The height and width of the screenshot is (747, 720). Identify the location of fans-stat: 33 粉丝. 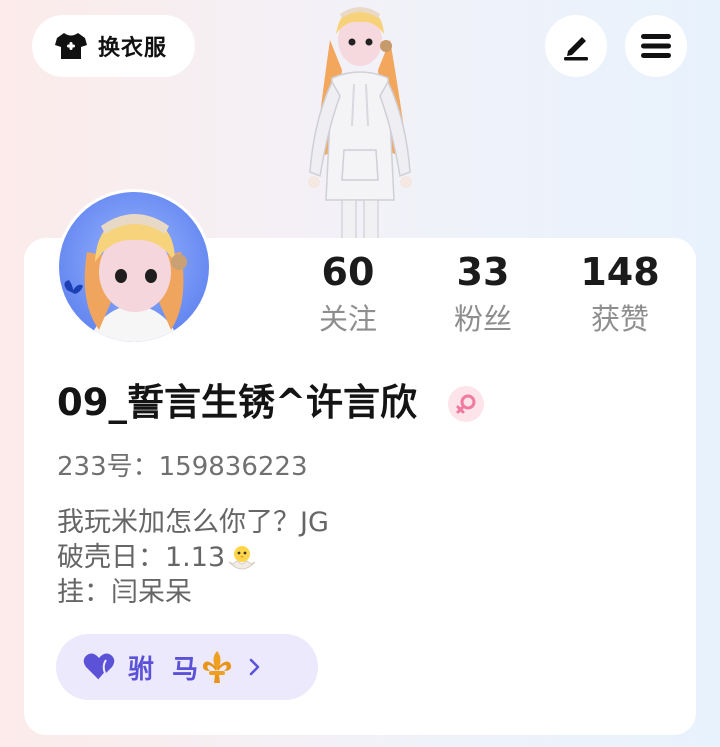
(483, 293).